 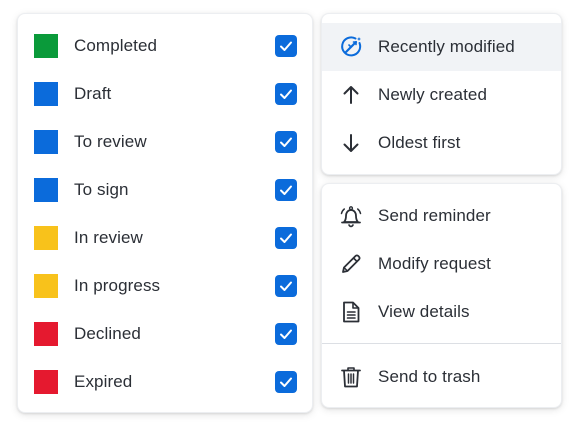 I want to click on status-filter-in-review: In review, so click(x=165, y=238).